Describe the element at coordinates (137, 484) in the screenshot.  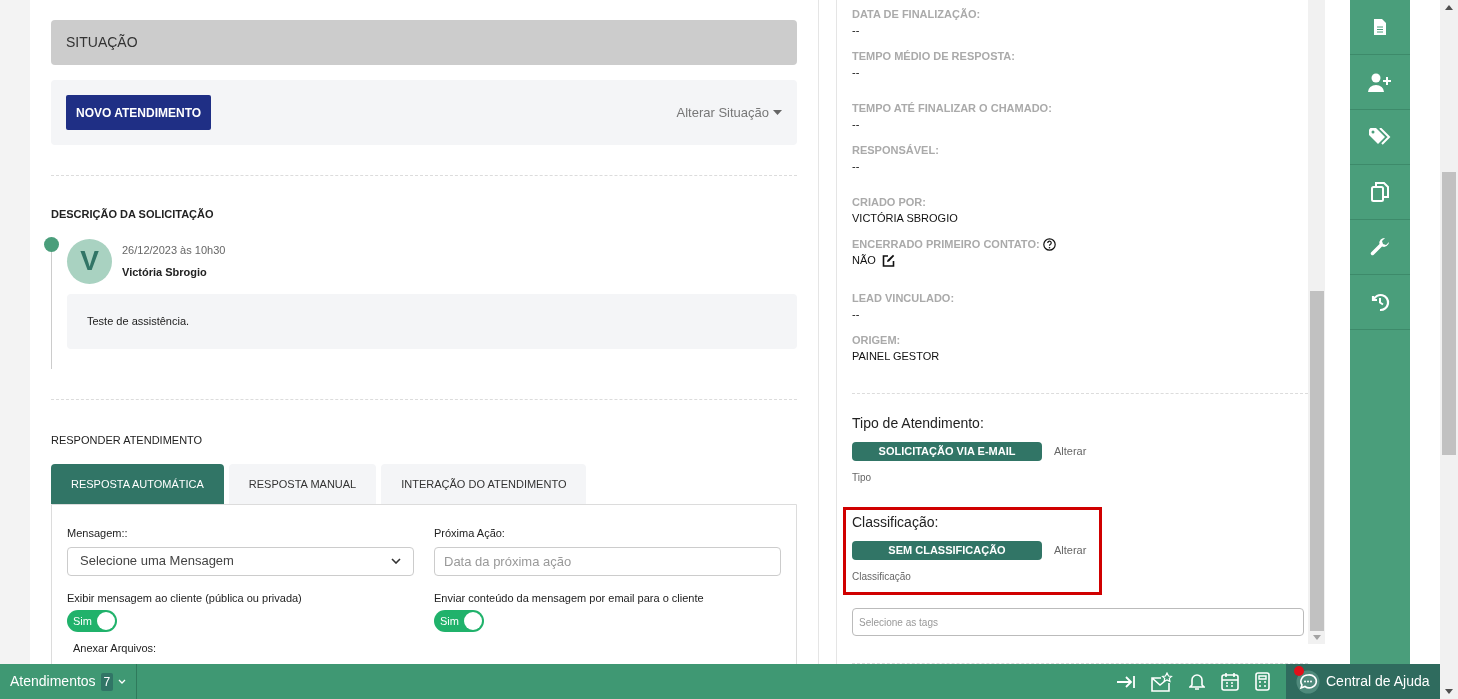
I see `tab: RESPOSTA AUTOMÁTICA` at that location.